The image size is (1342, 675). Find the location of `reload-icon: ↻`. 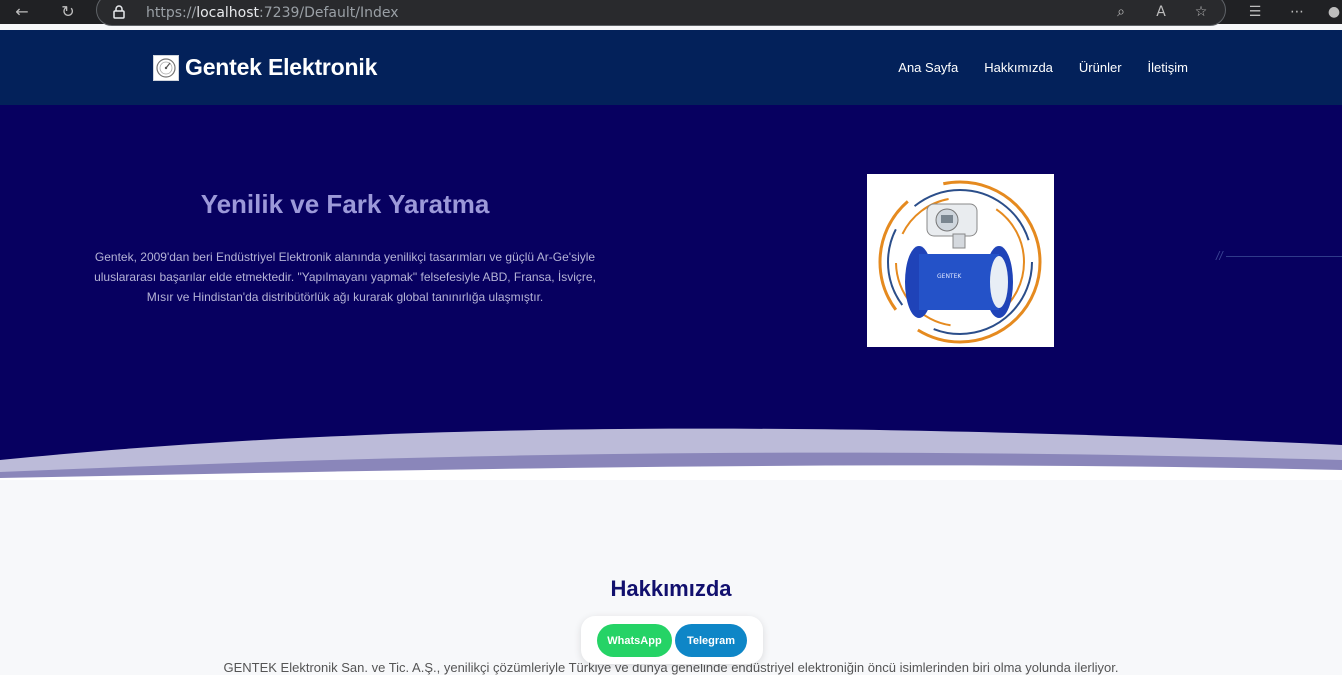

reload-icon: ↻ is located at coordinates (68, 12).